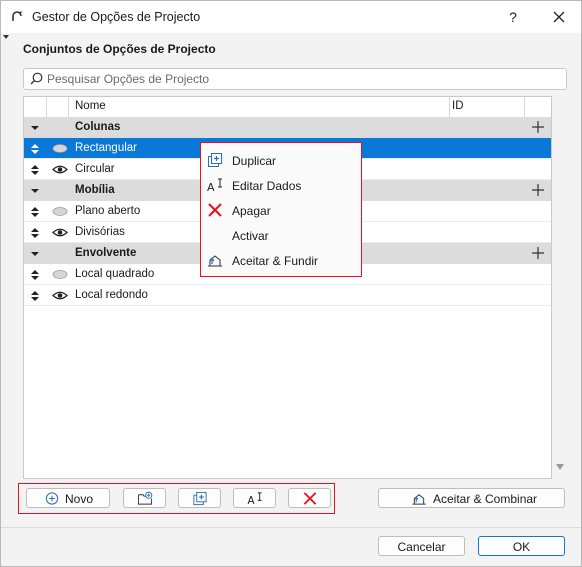 This screenshot has height=567, width=582. Describe the element at coordinates (267, 186) in the screenshot. I see `menu-item-label: Editar Dados` at that location.